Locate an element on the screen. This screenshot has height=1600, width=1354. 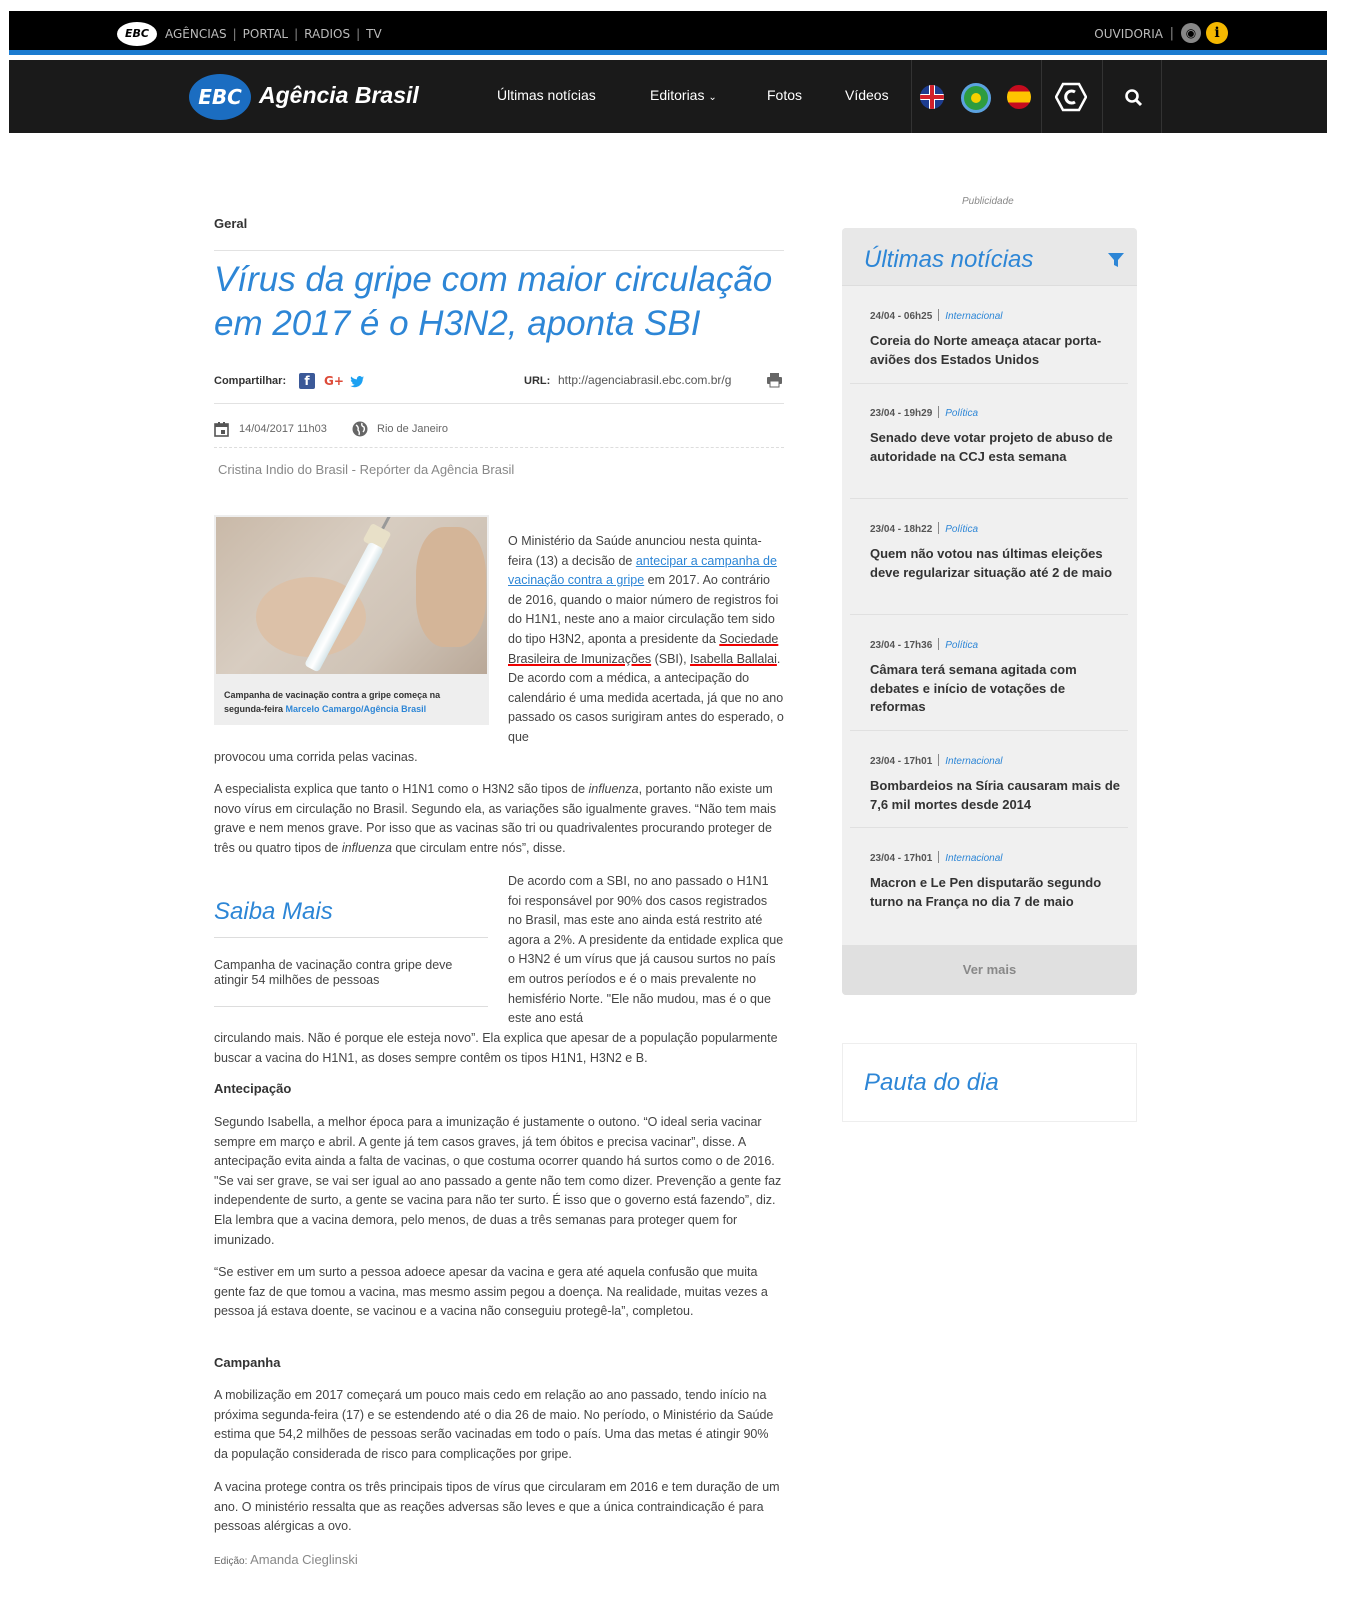
latest-news-title: Últimas notícias is located at coordinates (948, 260).